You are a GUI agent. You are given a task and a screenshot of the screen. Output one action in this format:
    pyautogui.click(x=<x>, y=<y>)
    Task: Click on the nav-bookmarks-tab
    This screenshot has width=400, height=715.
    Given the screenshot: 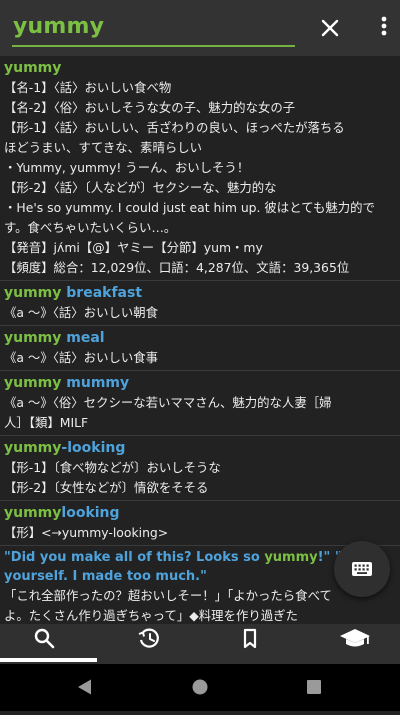 What is the action you would take?
    pyautogui.click(x=250, y=644)
    